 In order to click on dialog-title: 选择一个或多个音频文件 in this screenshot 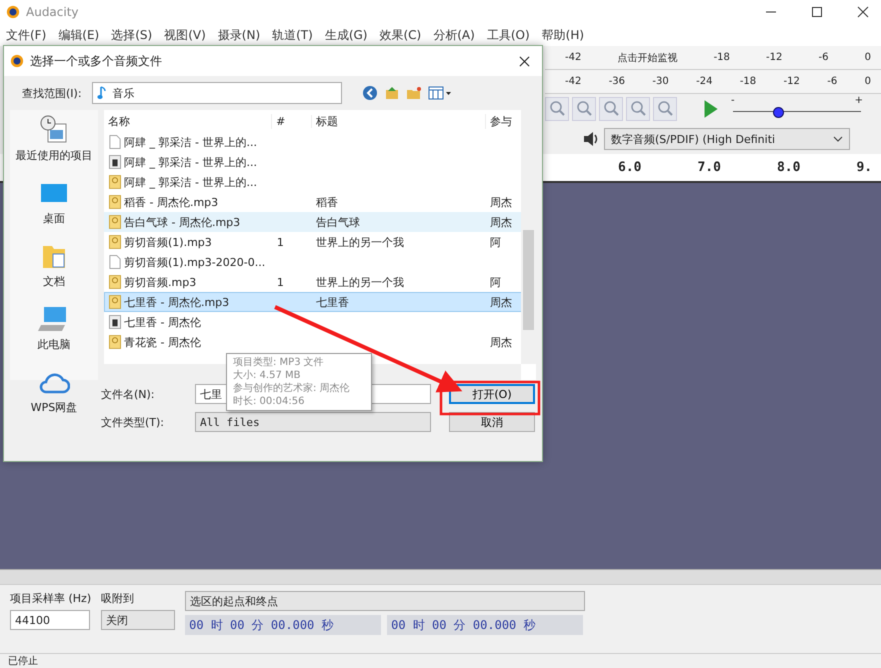, I will do `click(96, 61)`.